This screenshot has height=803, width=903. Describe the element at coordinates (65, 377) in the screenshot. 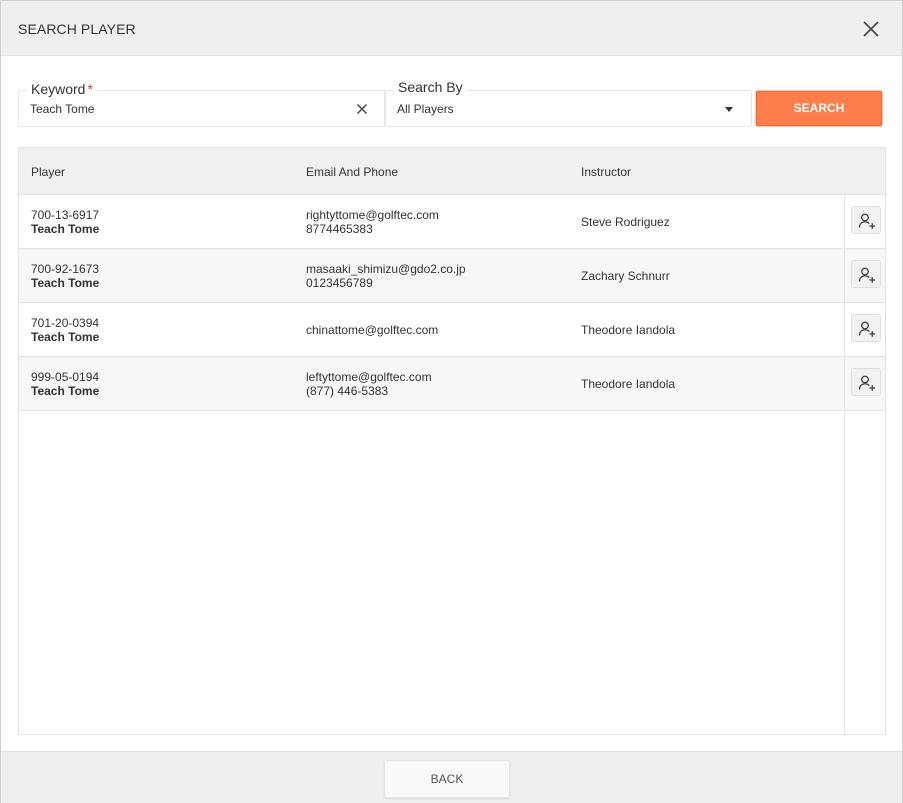

I see `player-id: 999-05-0194` at that location.